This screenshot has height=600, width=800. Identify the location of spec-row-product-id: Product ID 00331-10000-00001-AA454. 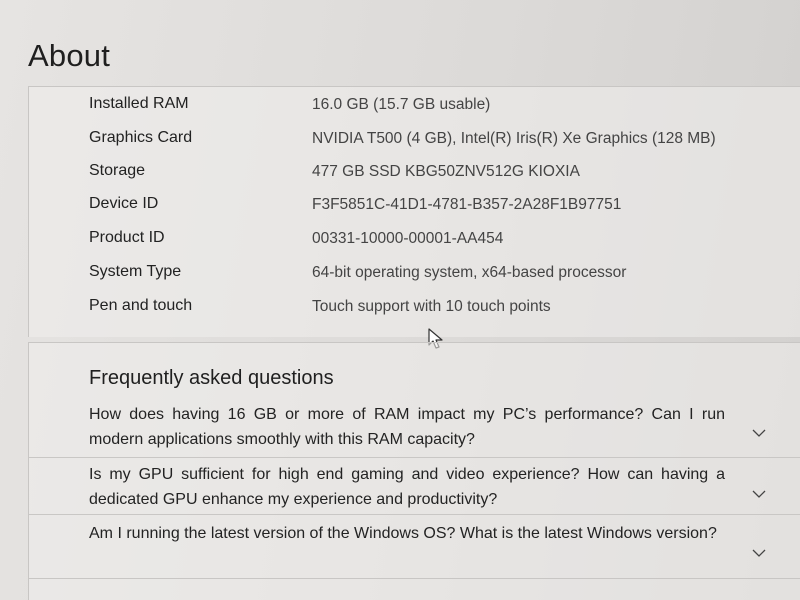
(414, 240).